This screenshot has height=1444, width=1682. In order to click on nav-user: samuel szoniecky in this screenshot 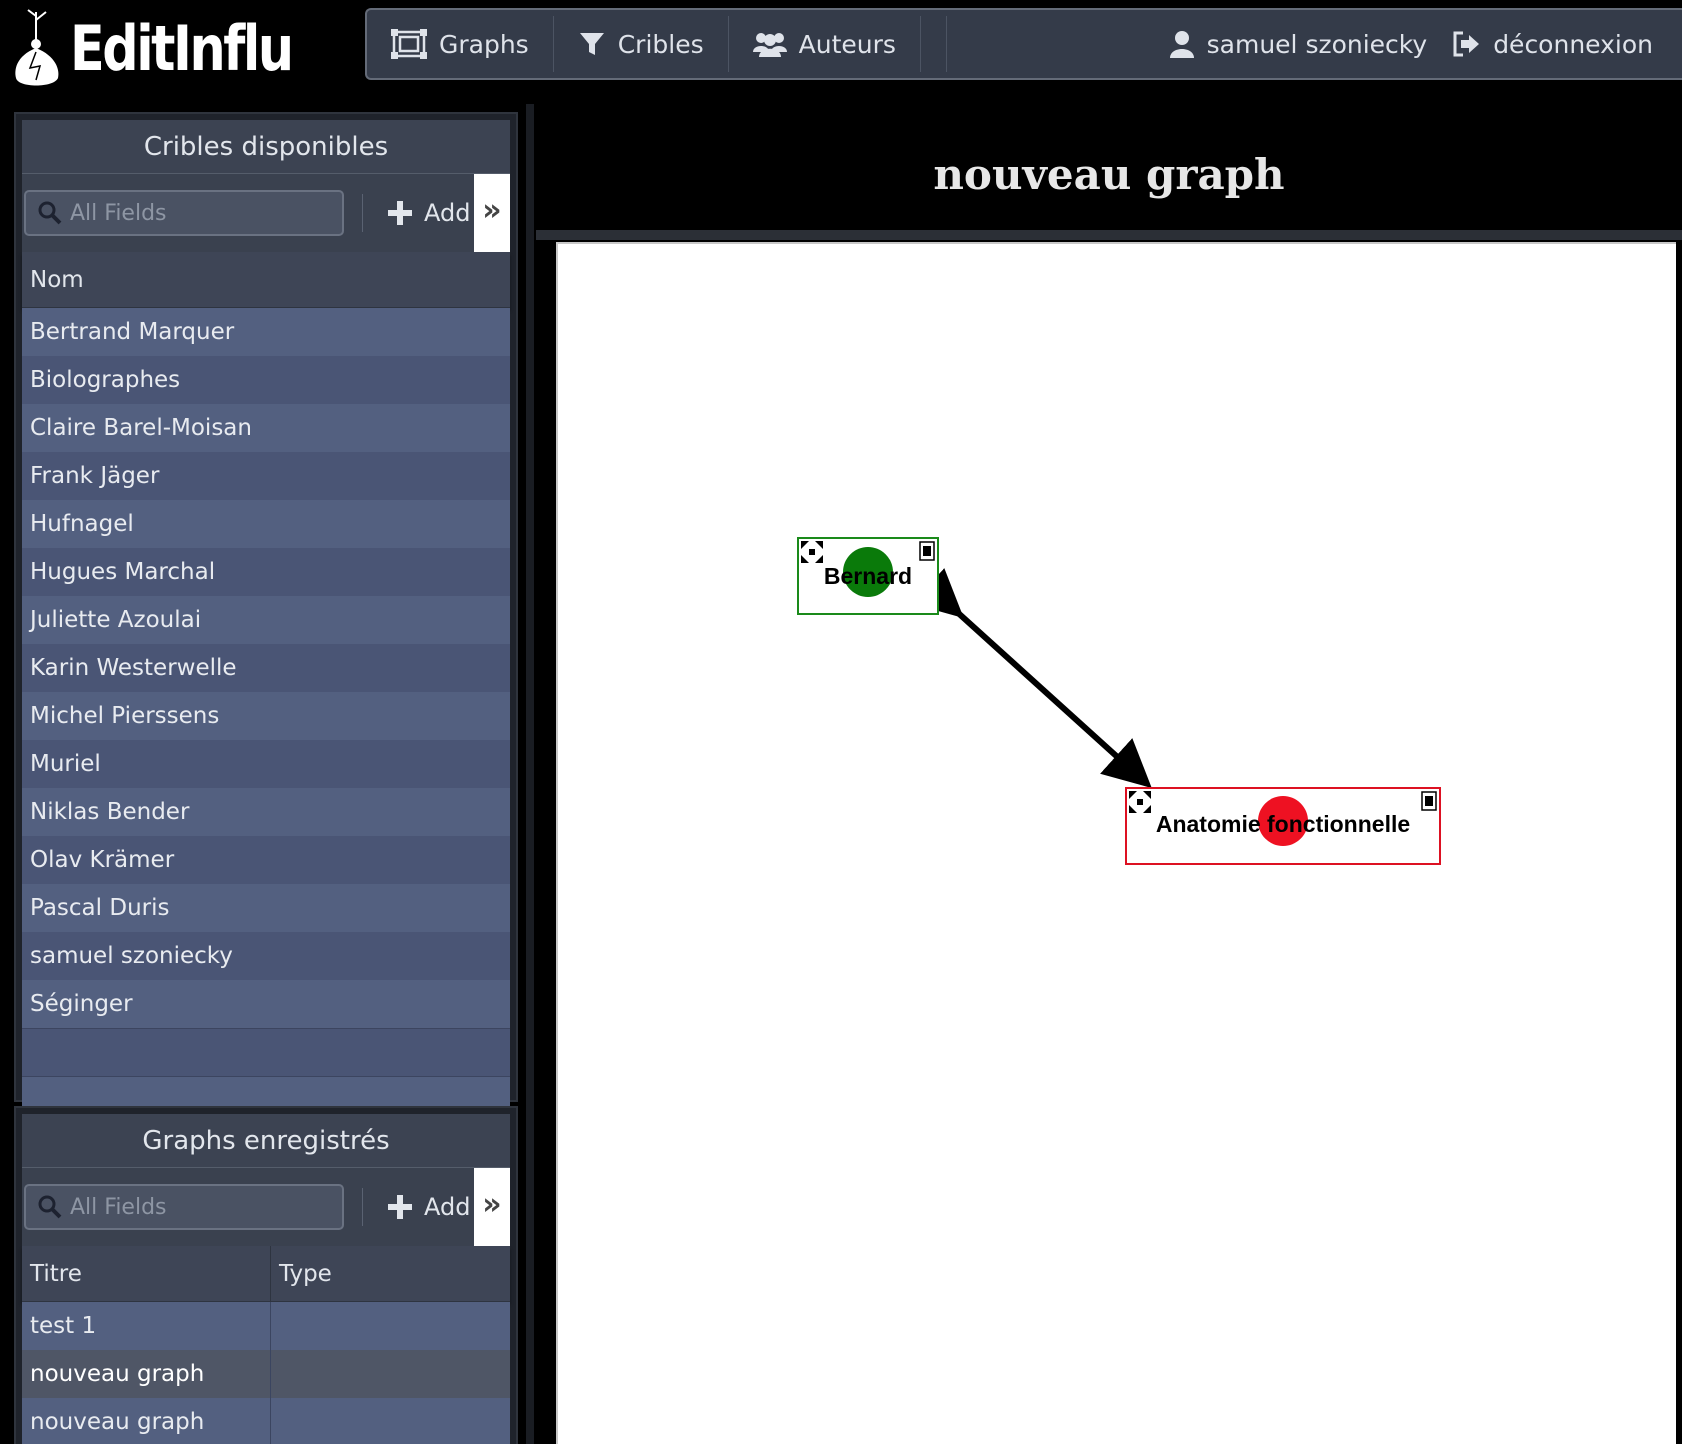, I will do `click(1298, 44)`.